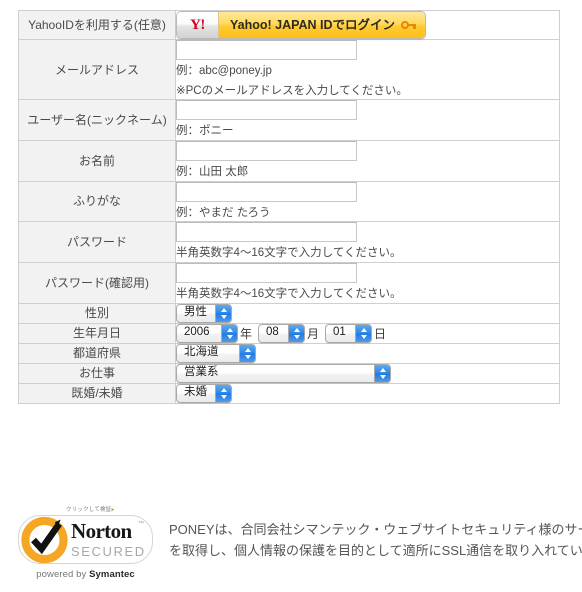 Image resolution: width=582 pixels, height=592 pixels. Describe the element at coordinates (97, 393) in the screenshot. I see `row-label-marital: 既婚/未婚` at that location.